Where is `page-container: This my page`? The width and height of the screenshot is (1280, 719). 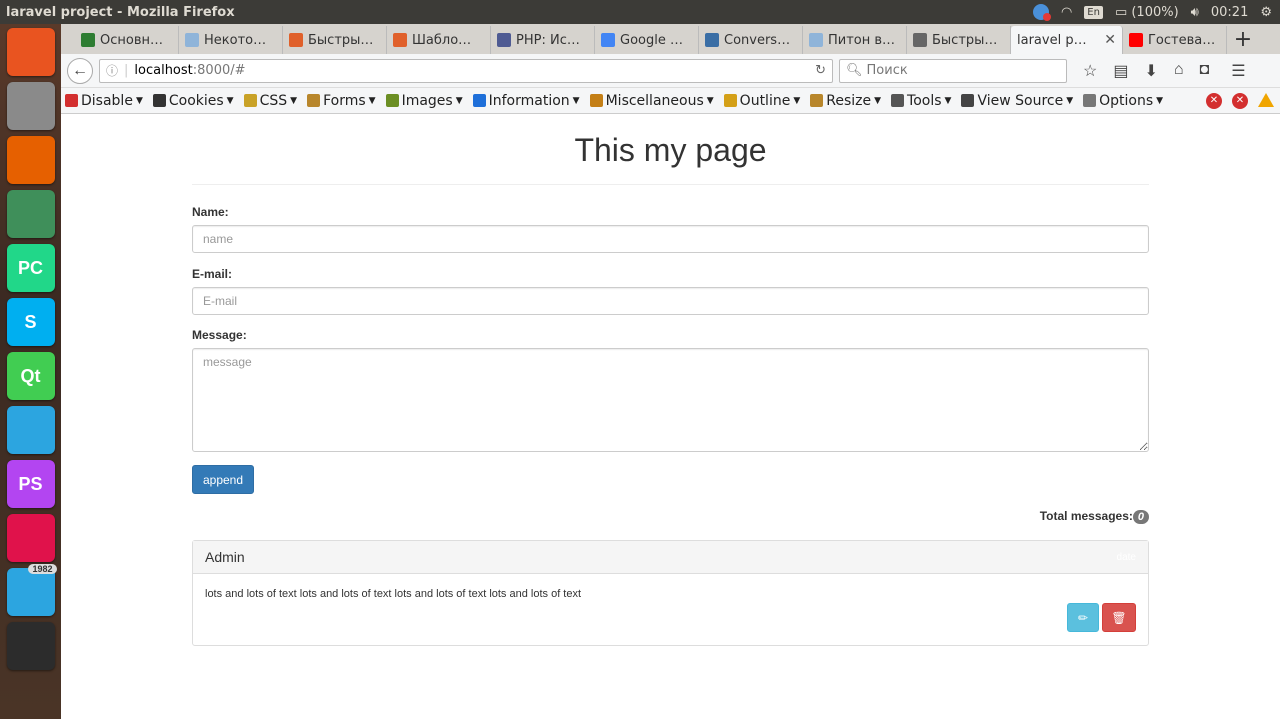 page-container: This my page is located at coordinates (670, 151).